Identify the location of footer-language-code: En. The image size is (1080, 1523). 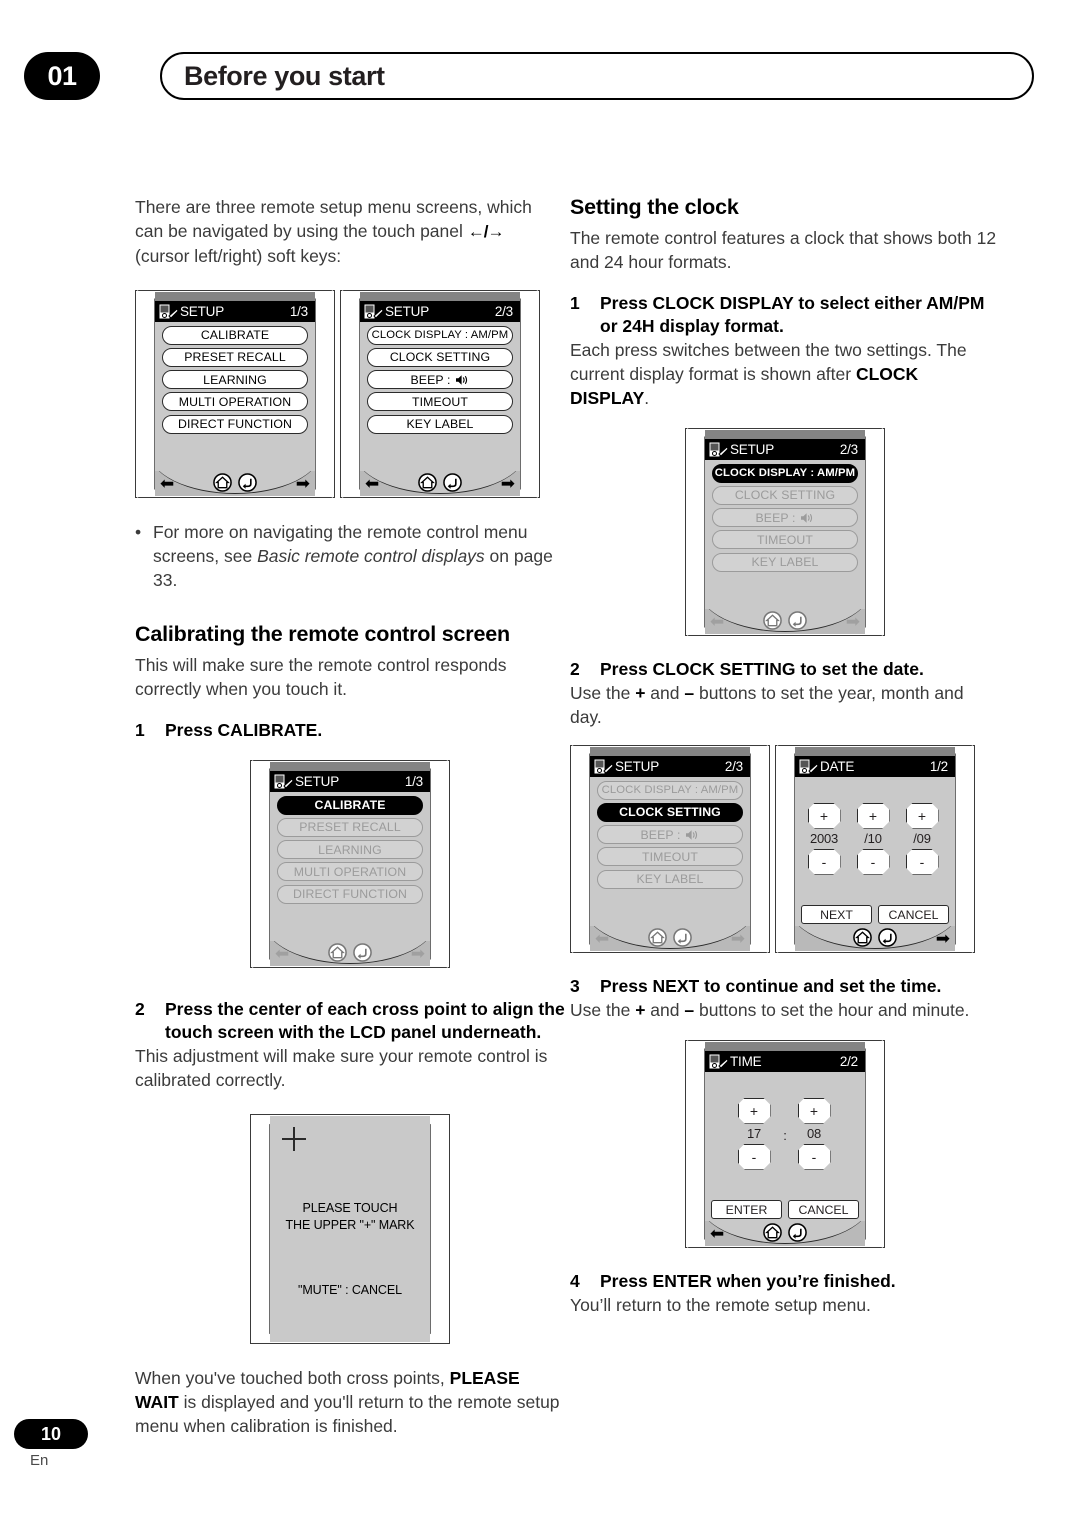
(39, 1460).